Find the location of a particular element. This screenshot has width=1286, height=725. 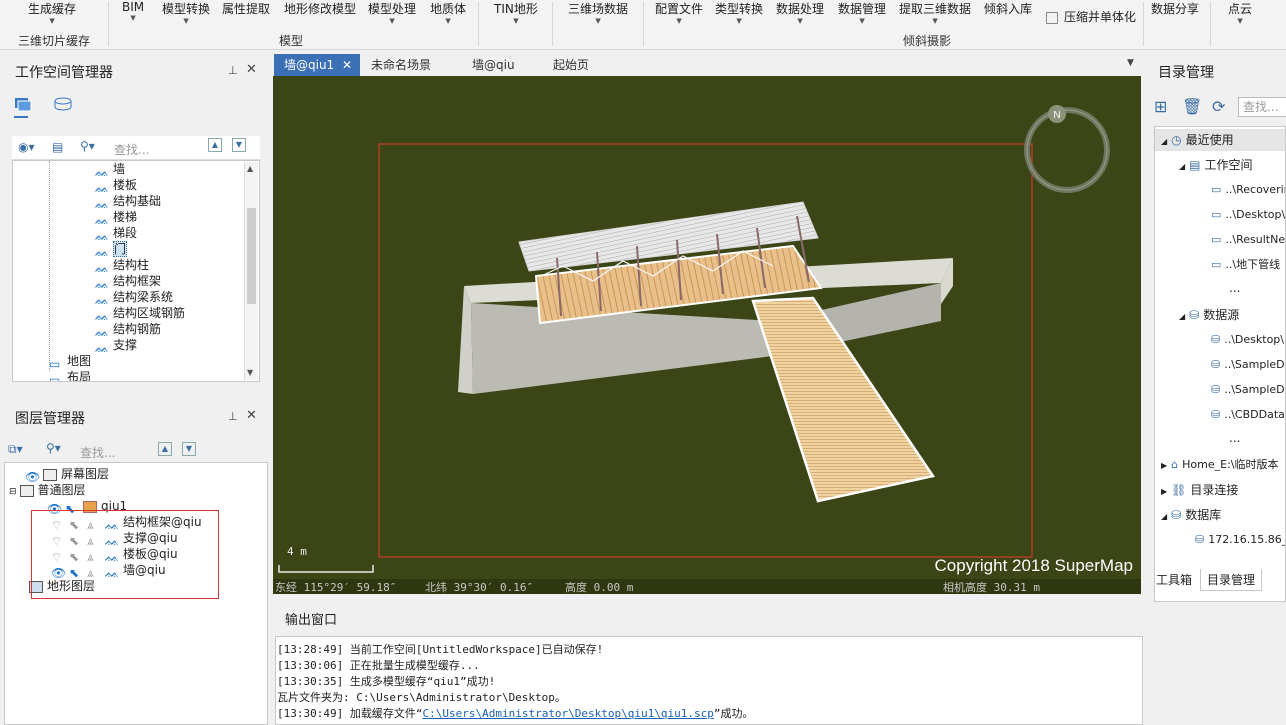

tab-active: 墙@qiu1 ✕ is located at coordinates (317, 65).